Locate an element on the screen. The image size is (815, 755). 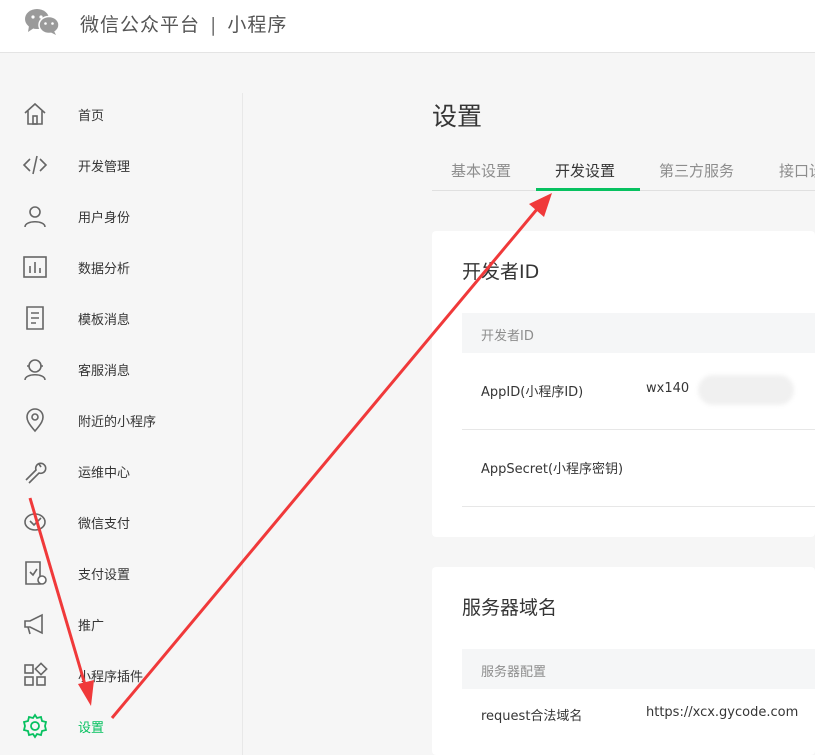
wrench-icon is located at coordinates (36, 473).